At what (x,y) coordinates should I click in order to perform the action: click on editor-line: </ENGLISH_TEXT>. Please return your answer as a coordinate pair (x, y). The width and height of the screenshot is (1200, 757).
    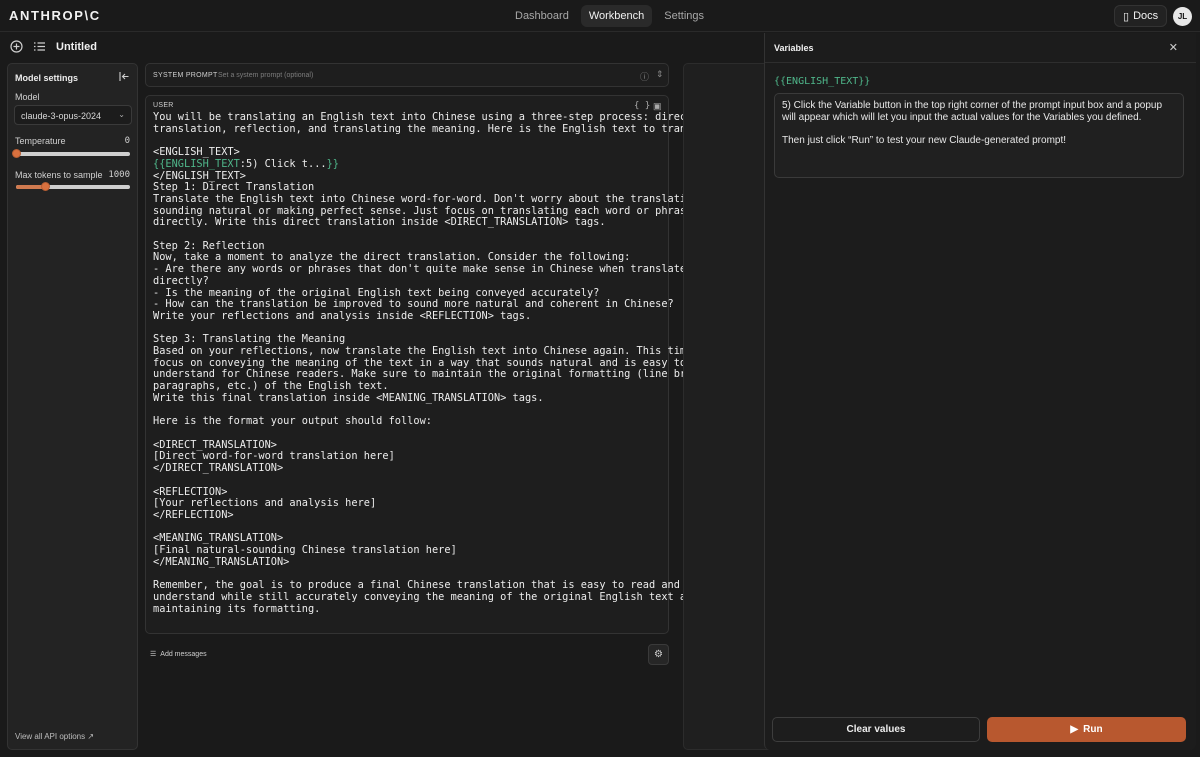
    Looking at the image, I should click on (199, 175).